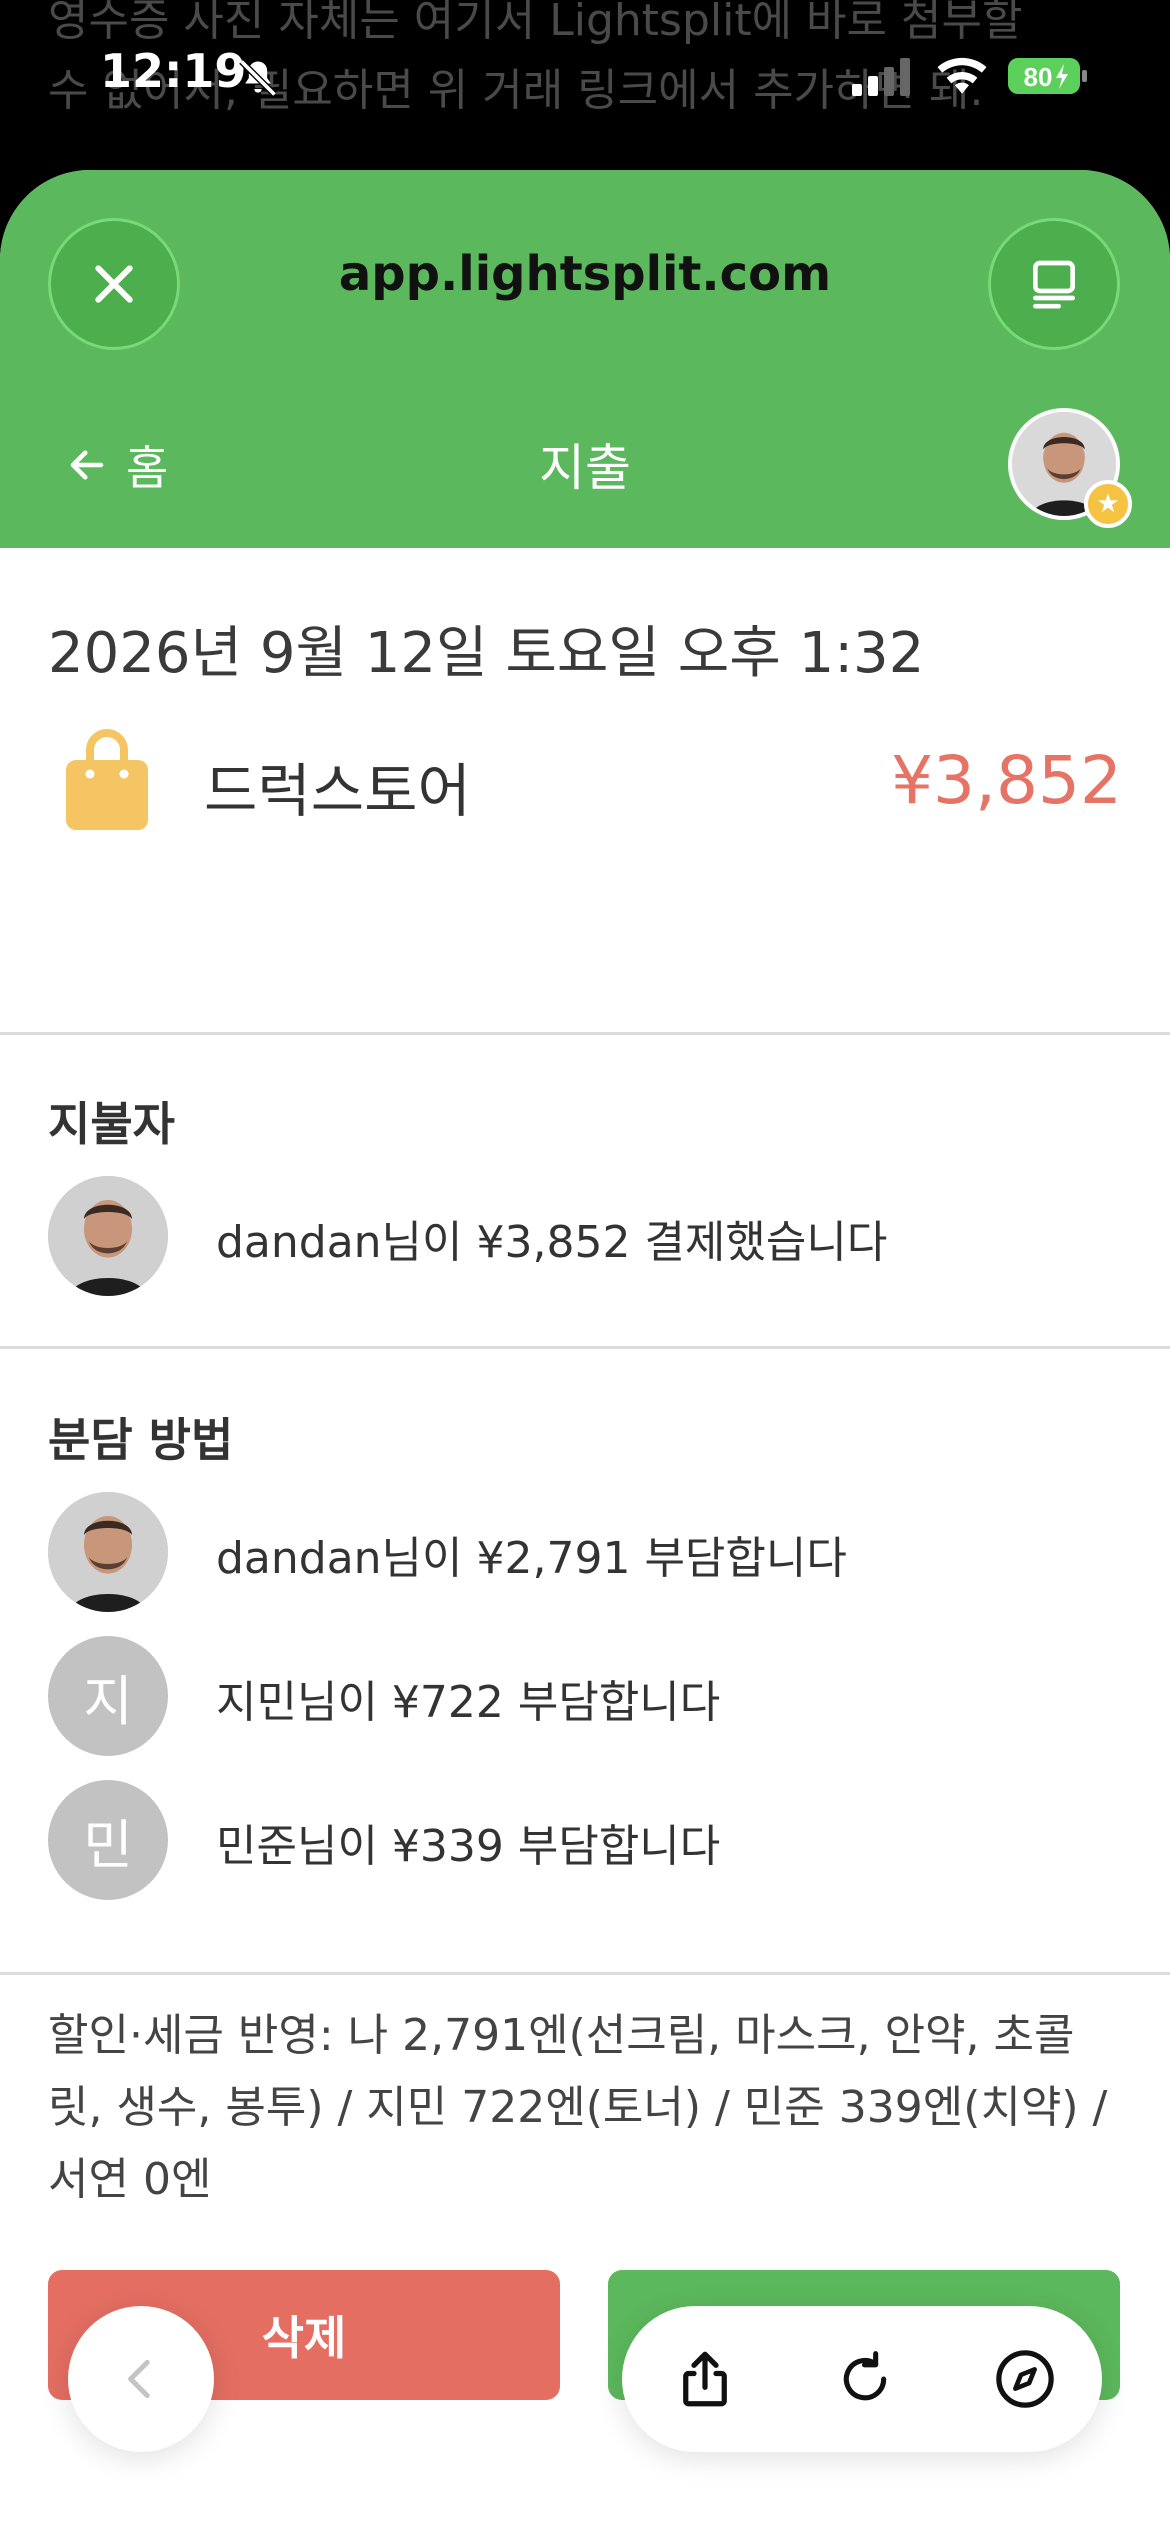  I want to click on payer-row: dandan님이 ¥3,852 결제했습니다, so click(585, 1236).